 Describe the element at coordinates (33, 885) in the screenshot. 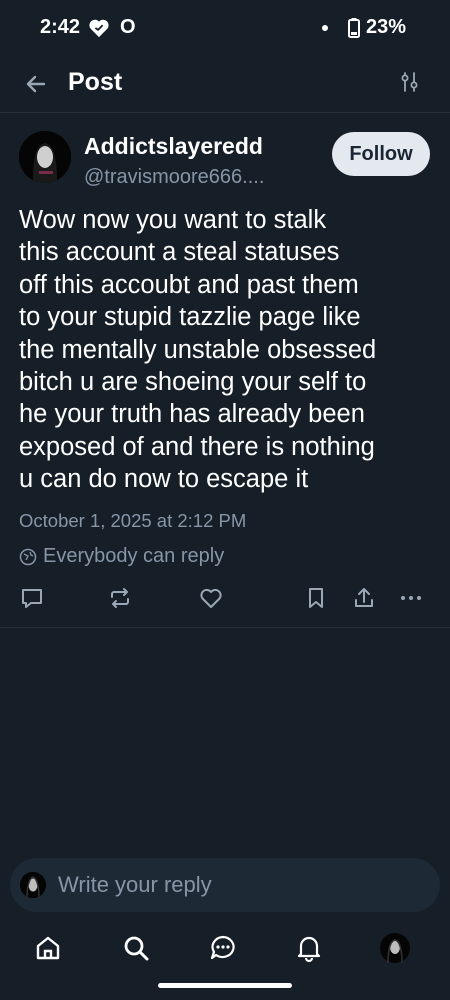

I see `reply-avatar` at that location.